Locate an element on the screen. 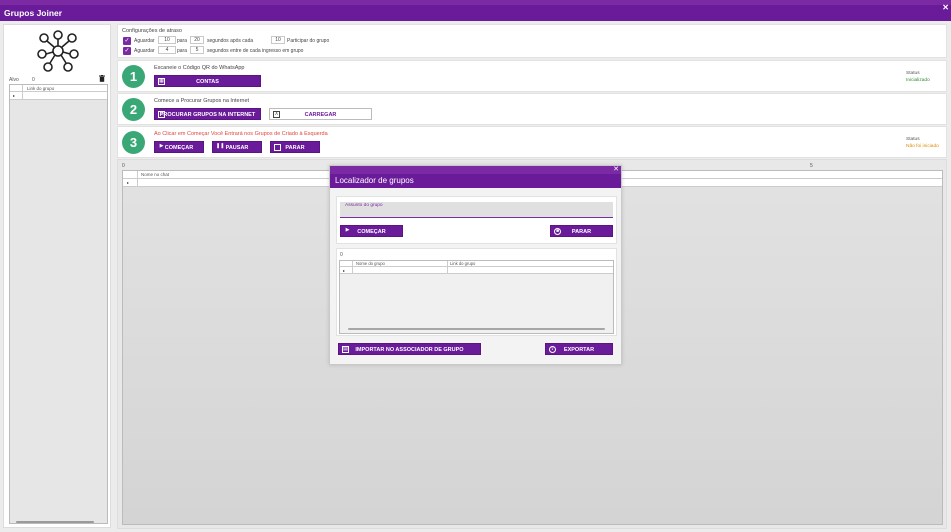 The width and height of the screenshot is (951, 532). dialog-start-label: COMEÇAR is located at coordinates (371, 232).